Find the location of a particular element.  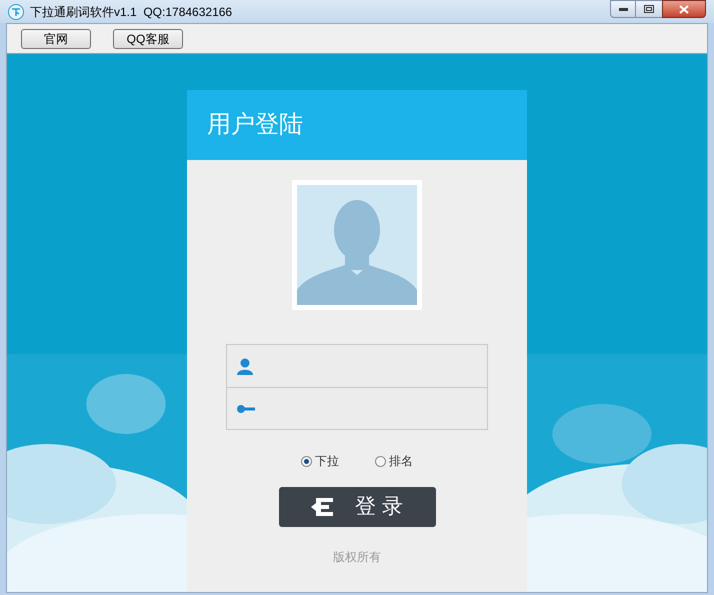

exit-arrow-icon is located at coordinates (322, 507).